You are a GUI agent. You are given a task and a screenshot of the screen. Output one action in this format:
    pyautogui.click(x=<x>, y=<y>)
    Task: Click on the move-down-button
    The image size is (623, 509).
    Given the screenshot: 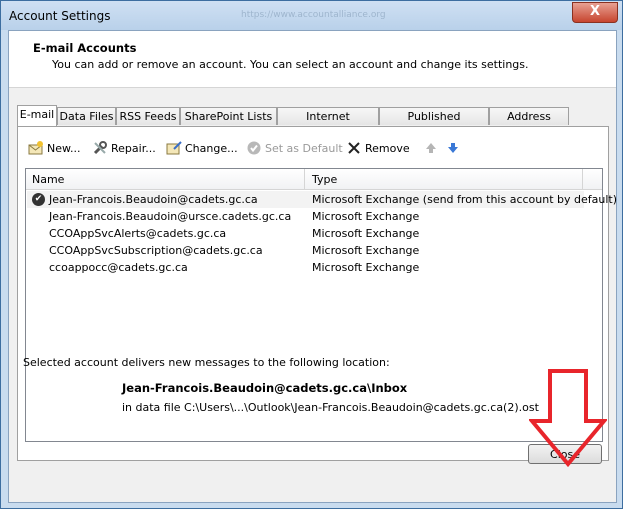 What is the action you would take?
    pyautogui.click(x=454, y=149)
    